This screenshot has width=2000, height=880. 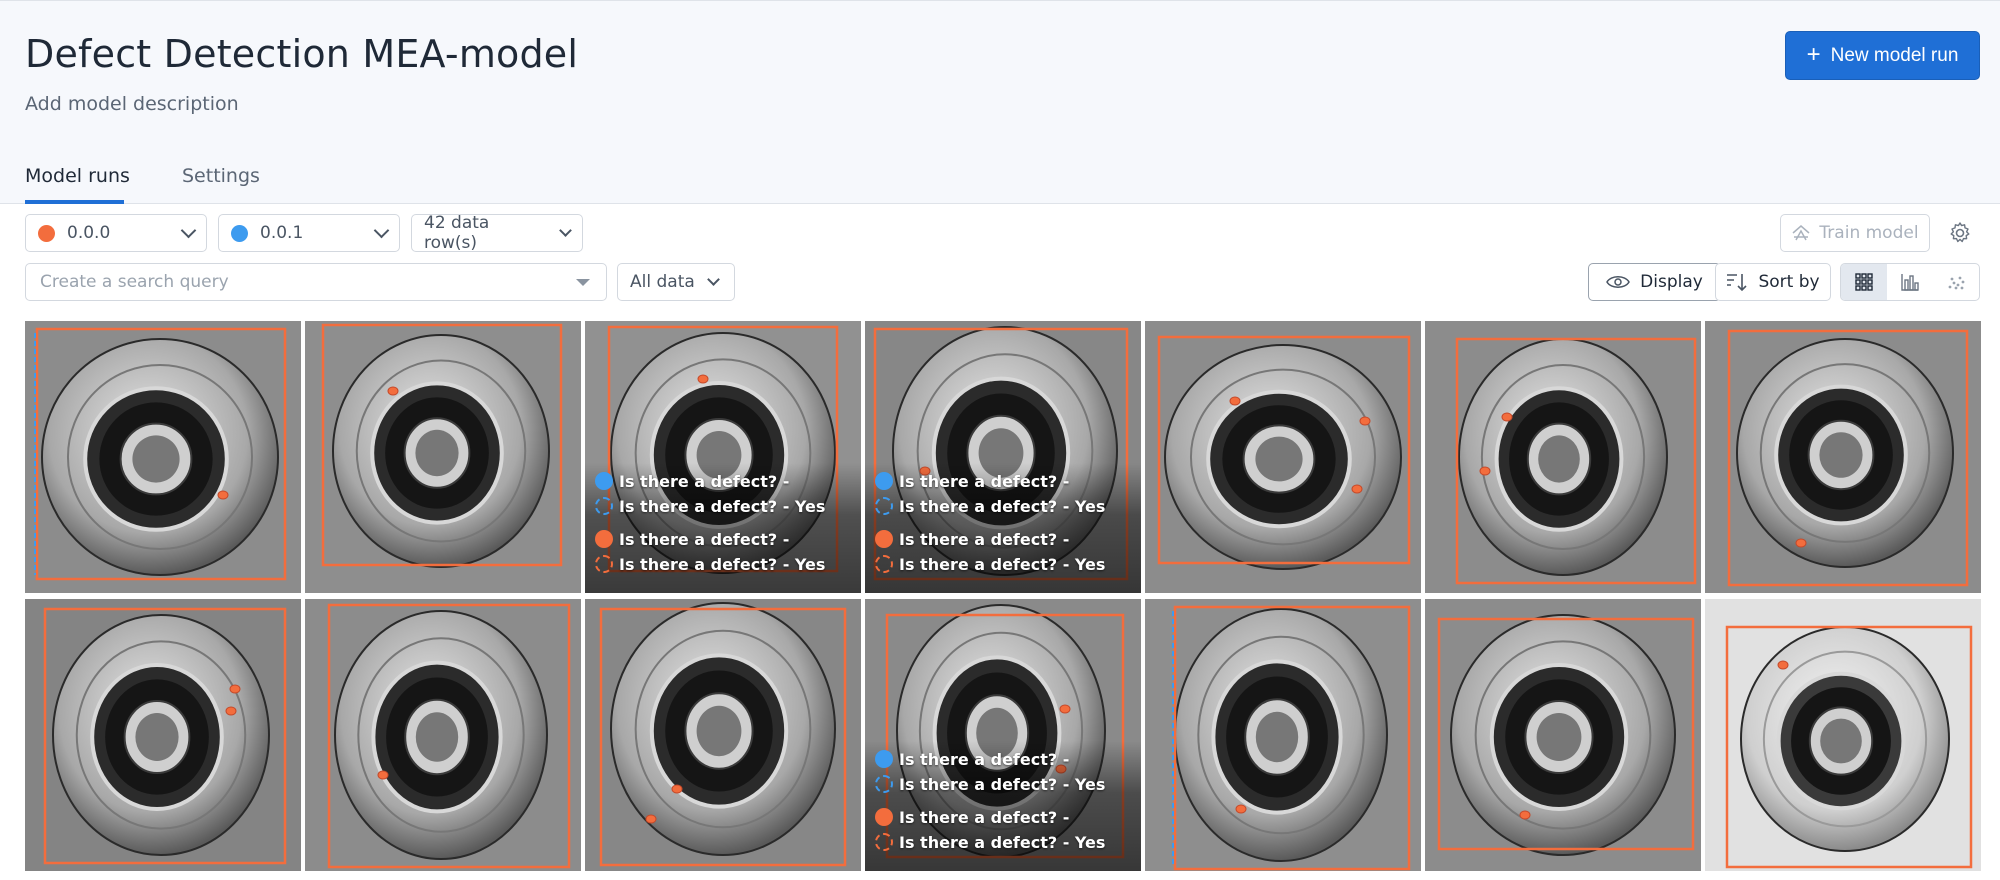 I want to click on tab-model-runs: Model runs, so click(x=77, y=176).